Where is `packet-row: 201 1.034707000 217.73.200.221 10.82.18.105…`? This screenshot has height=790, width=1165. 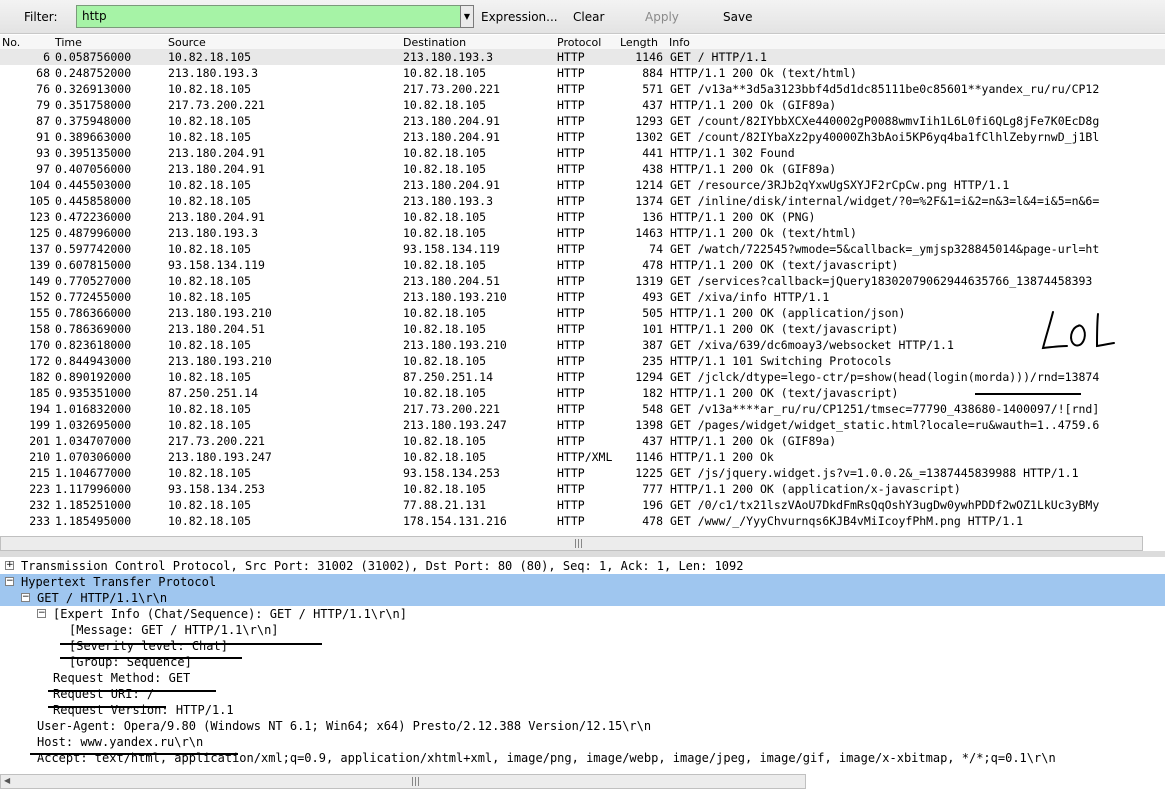
packet-row: 201 1.034707000 217.73.200.221 10.82.18.105… is located at coordinates (582, 441).